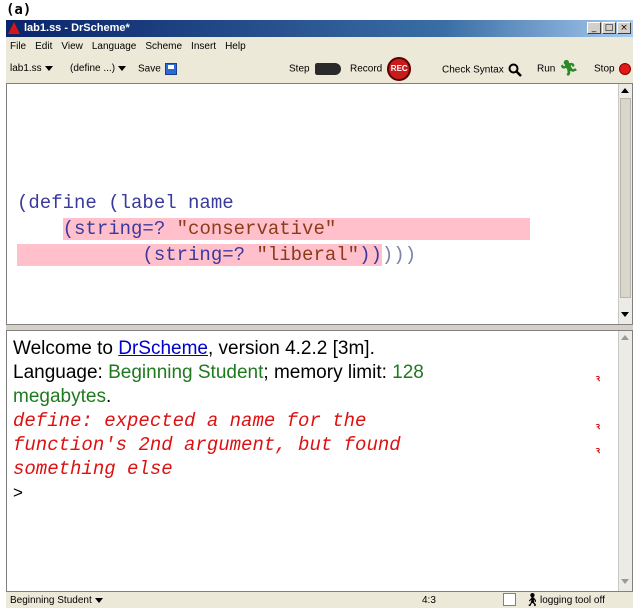 The width and height of the screenshot is (633, 608). I want to click on code-line-3: (string=? "liberal"))))), so click(216, 255).